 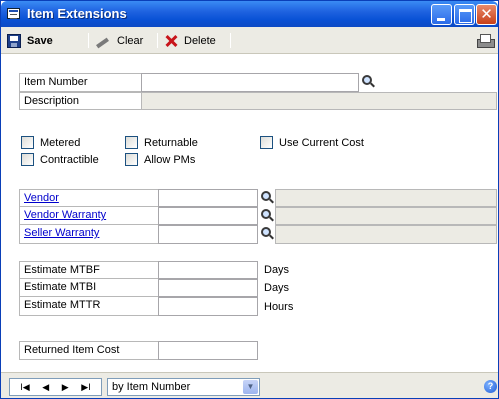 I want to click on allow-pms-label: Allow PMs, so click(x=170, y=159).